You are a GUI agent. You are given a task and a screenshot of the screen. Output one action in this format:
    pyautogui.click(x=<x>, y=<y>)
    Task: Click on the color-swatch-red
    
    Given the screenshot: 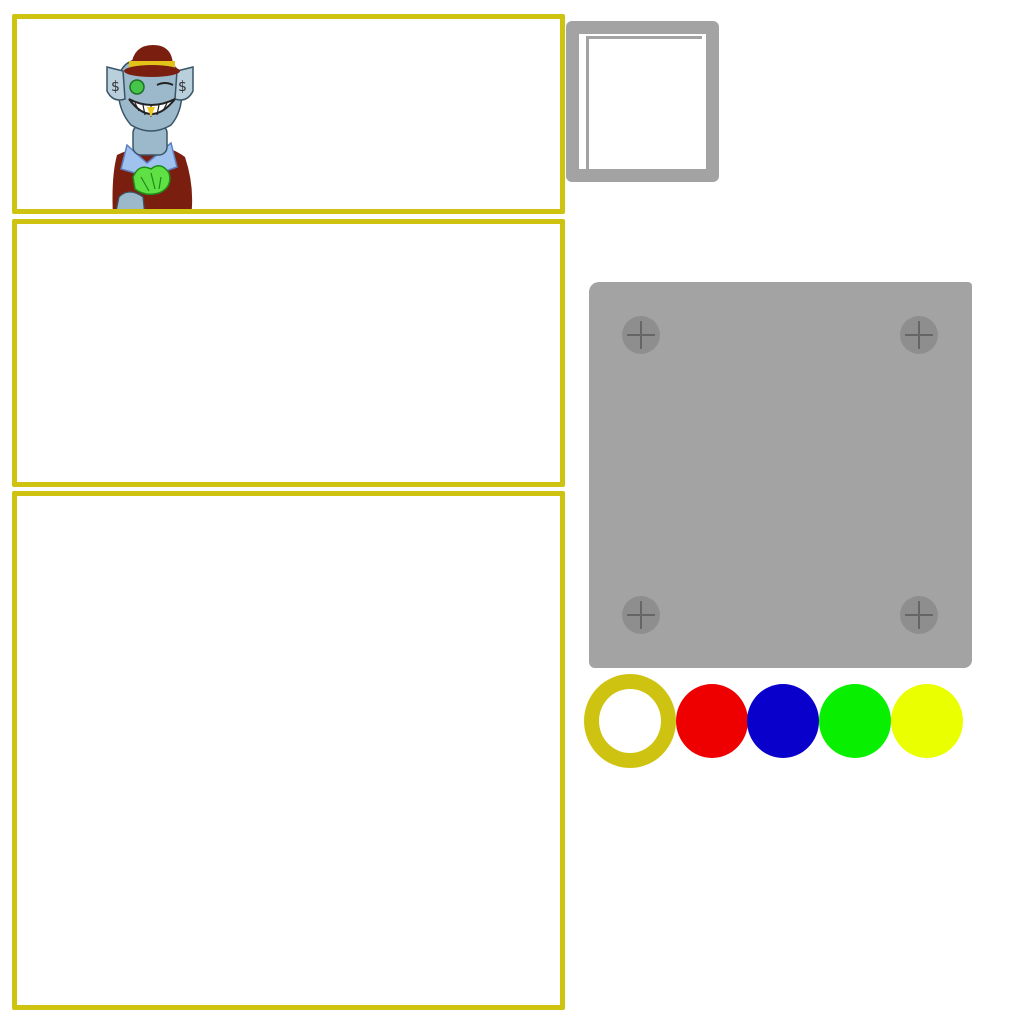 What is the action you would take?
    pyautogui.click(x=712, y=721)
    